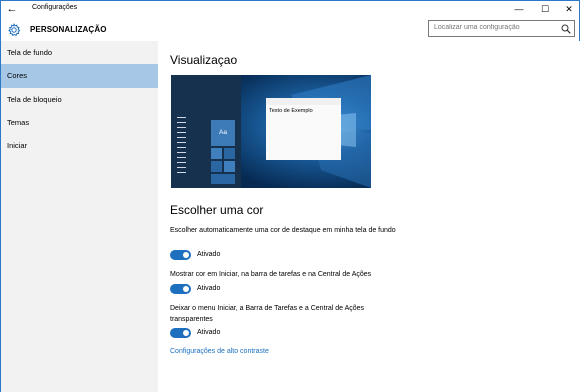 The width and height of the screenshot is (580, 392). Describe the element at coordinates (209, 288) in the screenshot. I see `show-color-state: Ativado` at that location.